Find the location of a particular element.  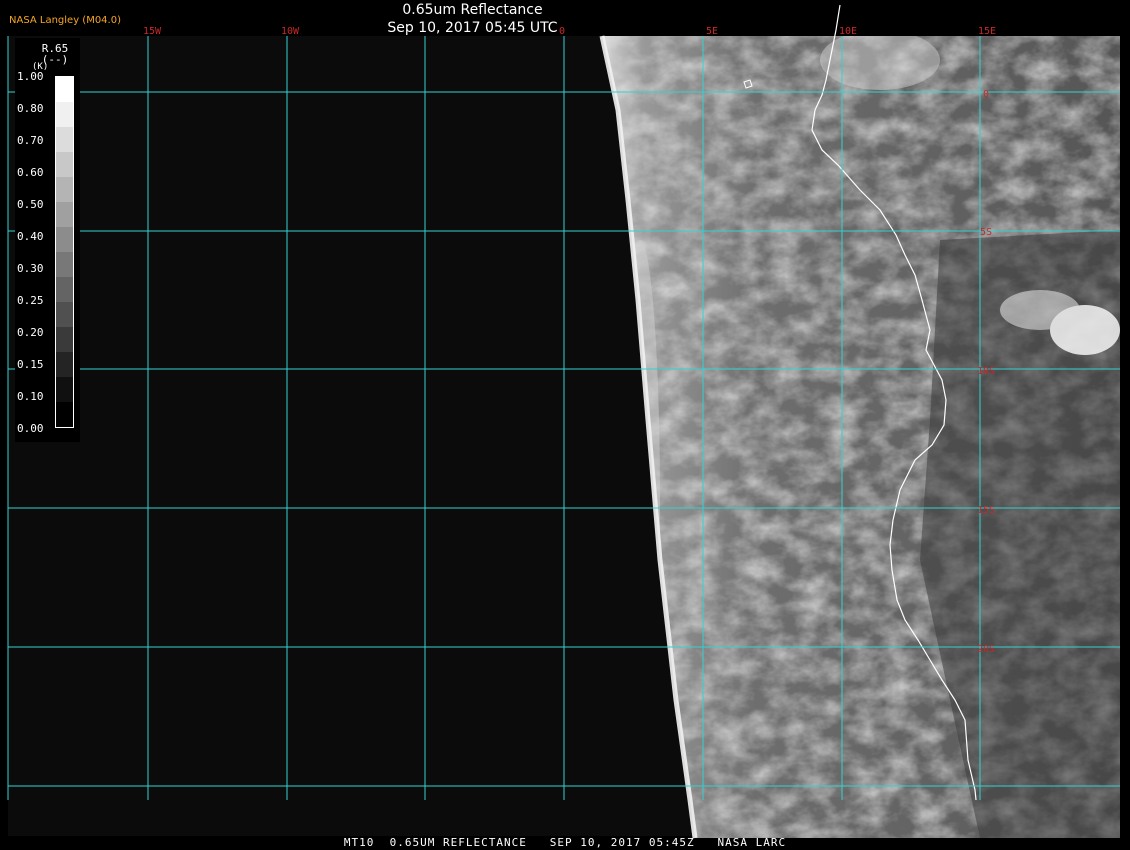

legend-label: 0.25 is located at coordinates (30, 300).